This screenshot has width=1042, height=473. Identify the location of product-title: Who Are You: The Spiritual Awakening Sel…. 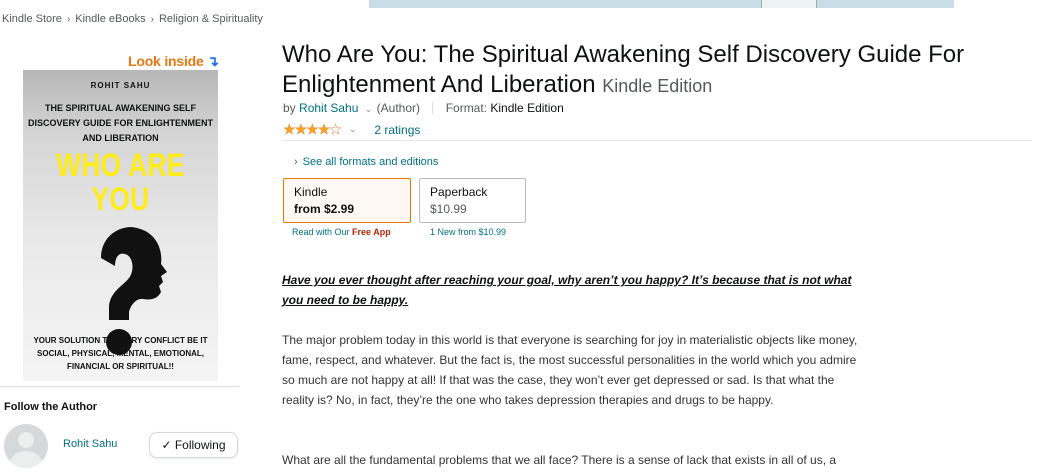
(652, 70).